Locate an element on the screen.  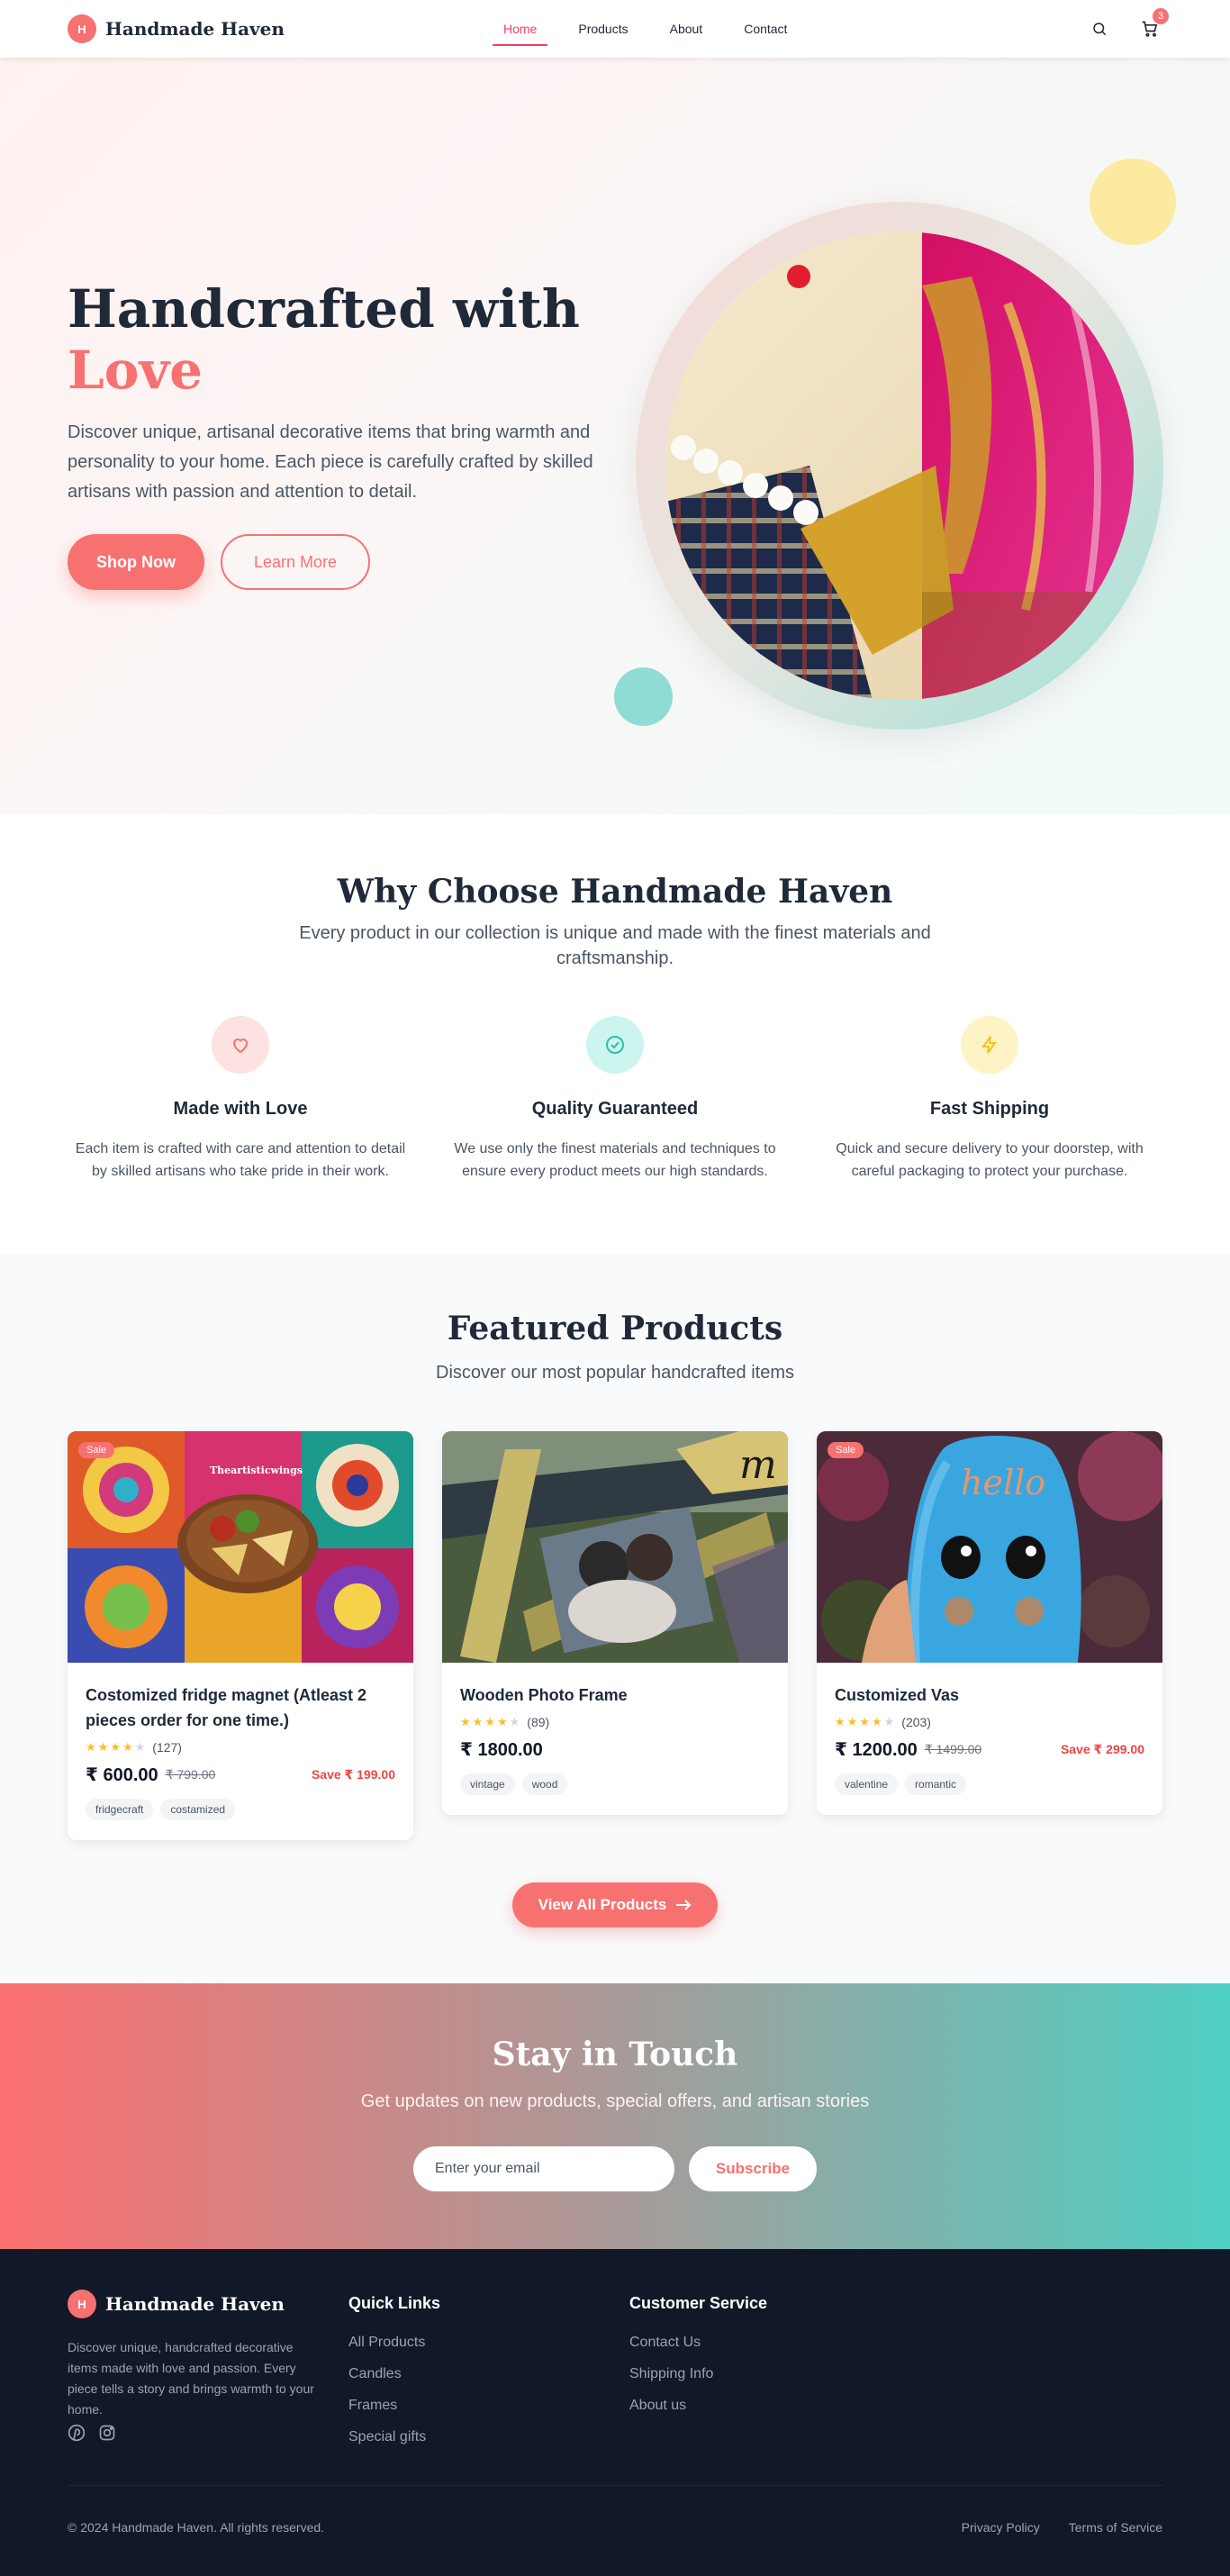
email-input is located at coordinates (543, 2168).